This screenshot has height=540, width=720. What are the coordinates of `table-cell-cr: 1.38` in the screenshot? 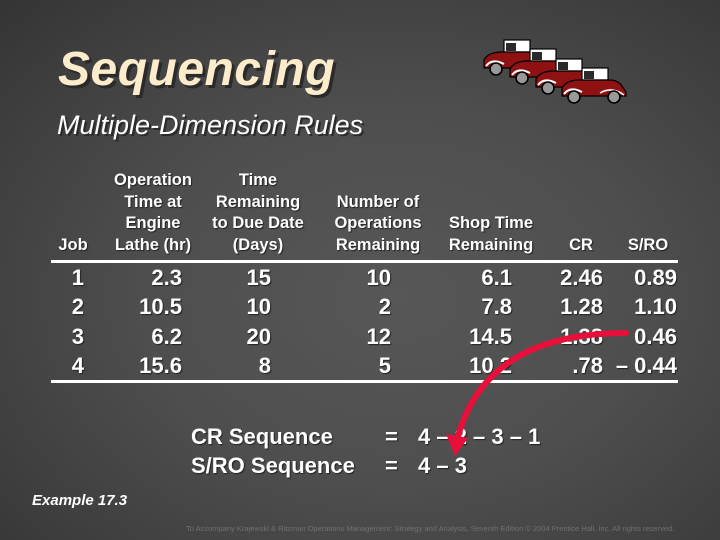 It's located at (581, 336).